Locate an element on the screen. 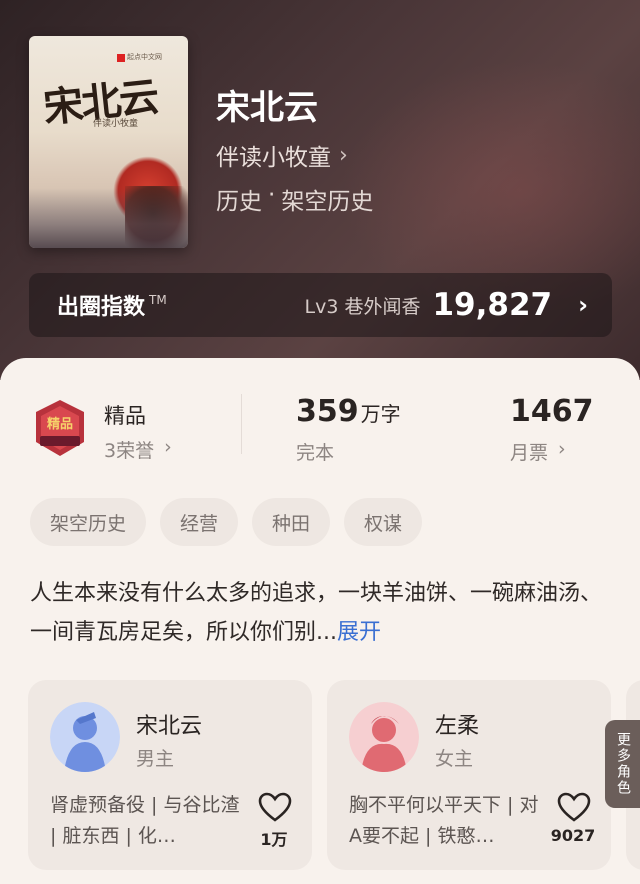 Image resolution: width=640 pixels, height=884 pixels. like-count: 9027 is located at coordinates (573, 835).